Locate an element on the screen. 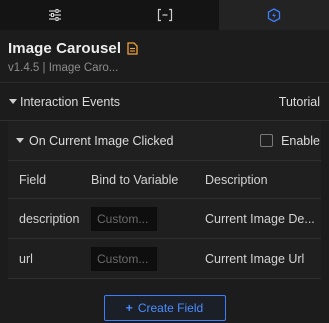 This screenshot has height=323, width=329. panel-tab-bar is located at coordinates (164, 15).